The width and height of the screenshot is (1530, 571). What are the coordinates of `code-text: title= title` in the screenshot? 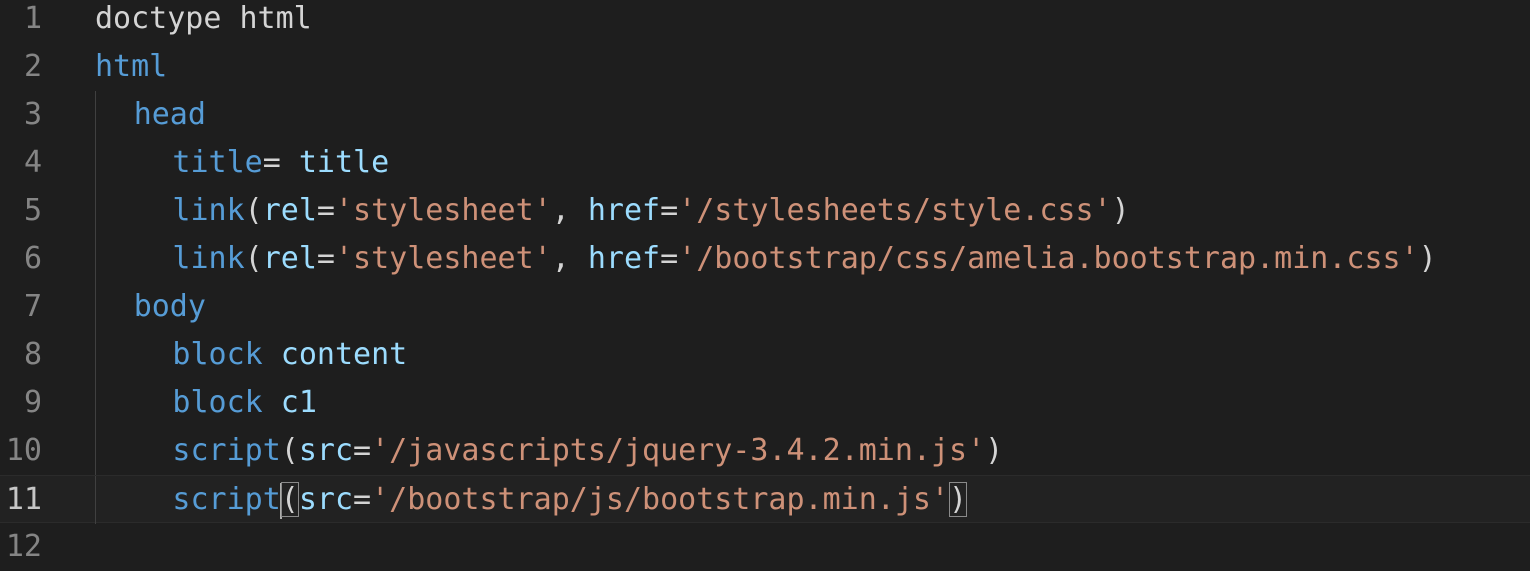 It's located at (280, 163).